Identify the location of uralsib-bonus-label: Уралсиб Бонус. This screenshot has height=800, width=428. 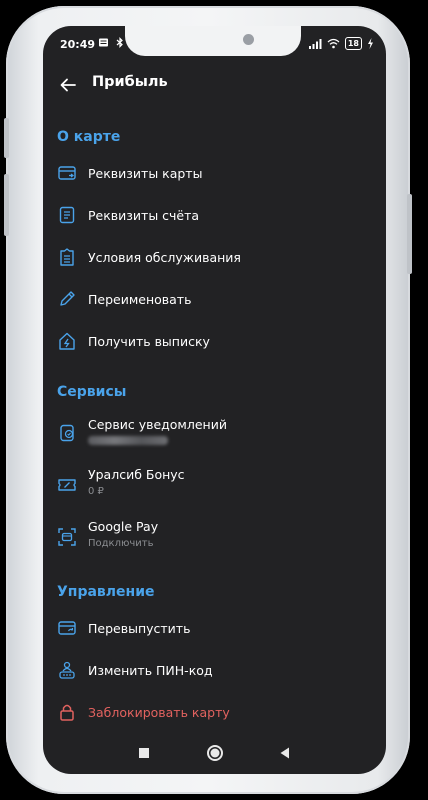
(136, 474).